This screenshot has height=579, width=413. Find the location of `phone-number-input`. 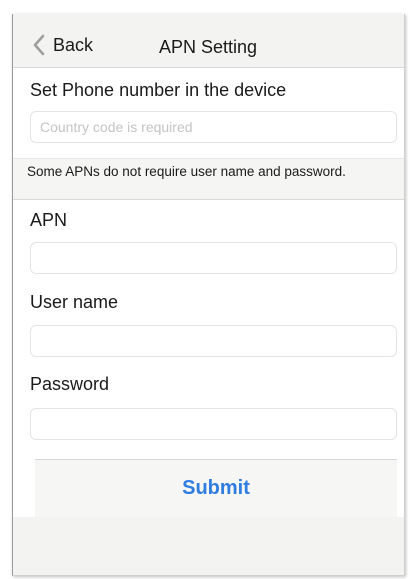

phone-number-input is located at coordinates (213, 127).